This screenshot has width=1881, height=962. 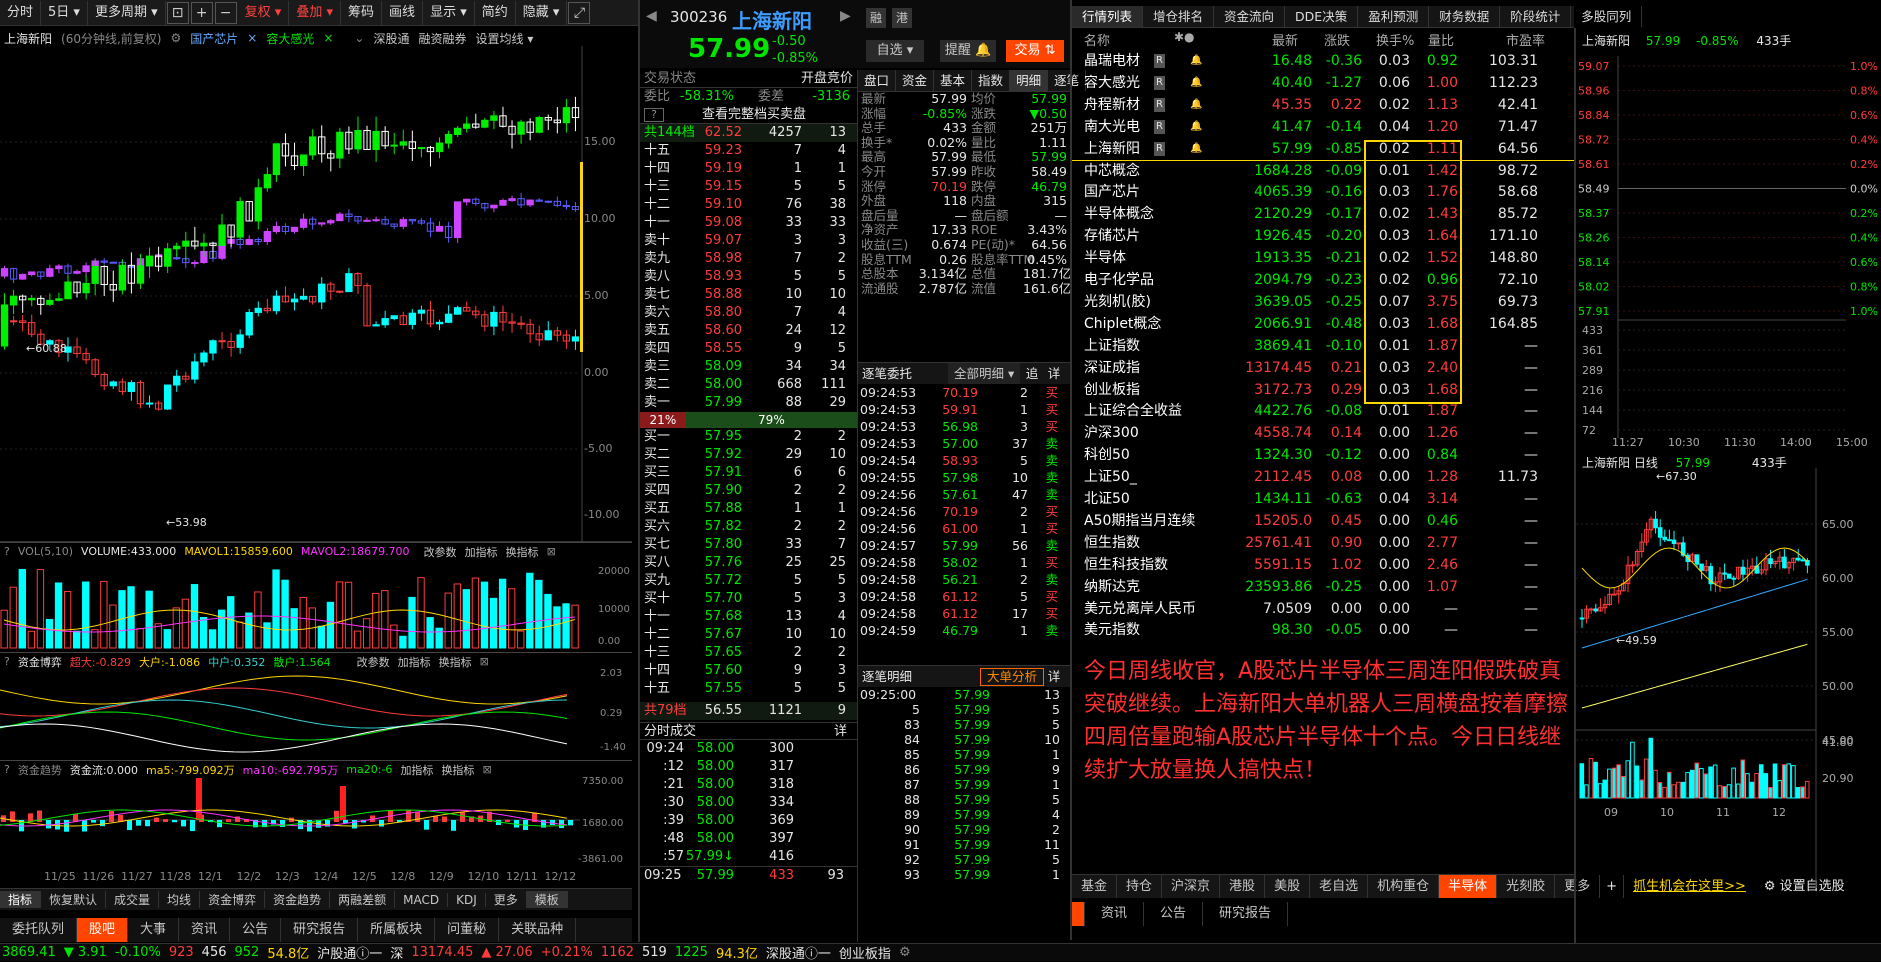 I want to click on tab-fund-trend: 资金趋势, so click(x=298, y=899).